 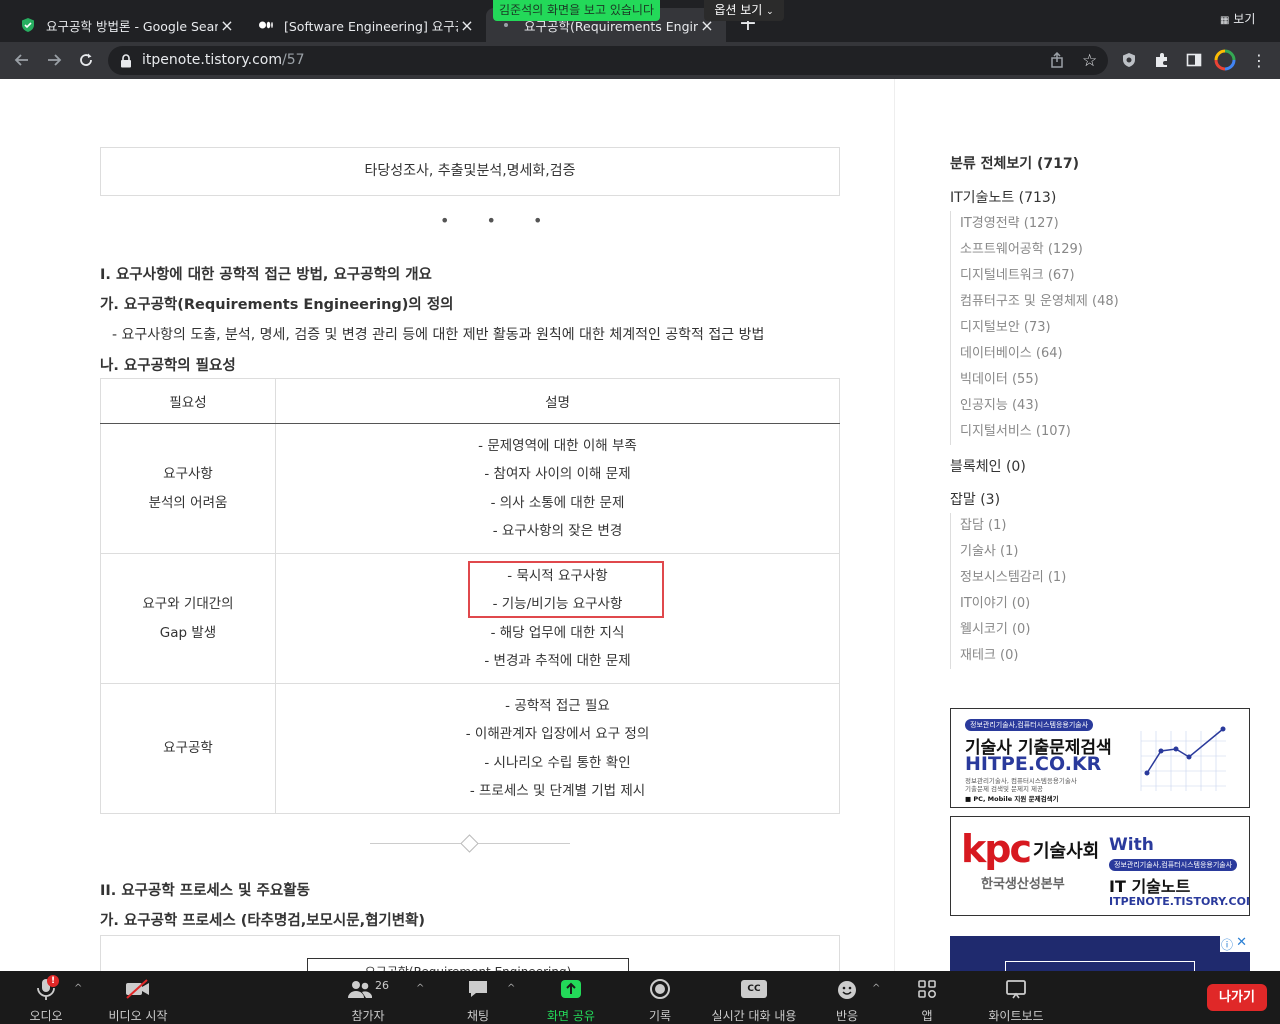 I want to click on share-screen-button: 화면 공유, so click(x=571, y=1000).